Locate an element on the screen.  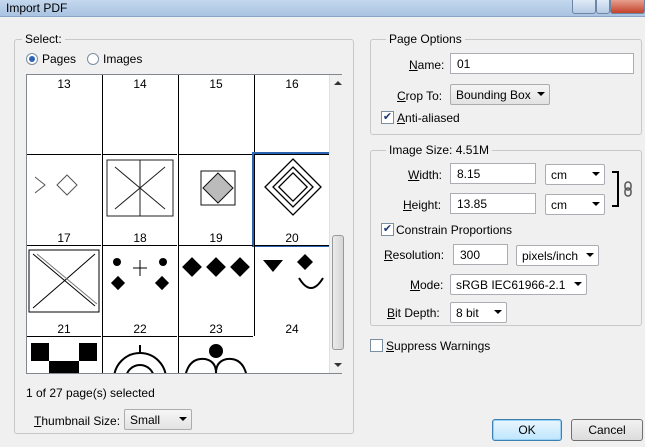
window-title: Import PDF is located at coordinates (37, 8).